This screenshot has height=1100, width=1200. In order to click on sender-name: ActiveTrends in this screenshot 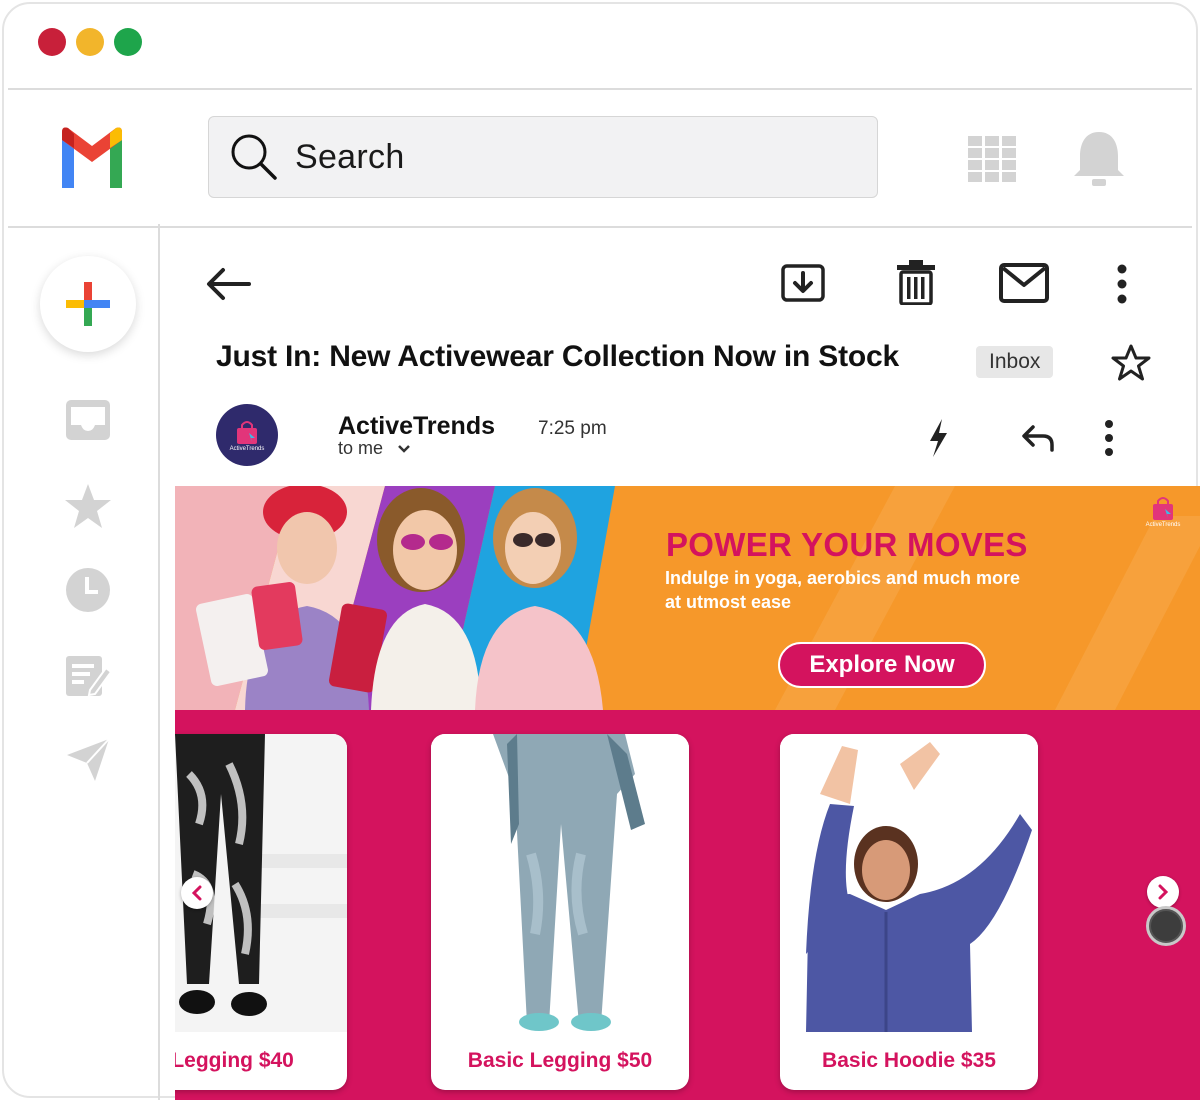, I will do `click(417, 426)`.